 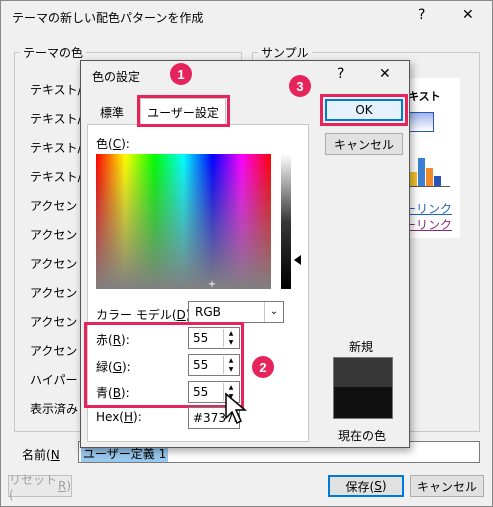 I want to click on green-spin-arrows: ▲ ▼, so click(x=230, y=365).